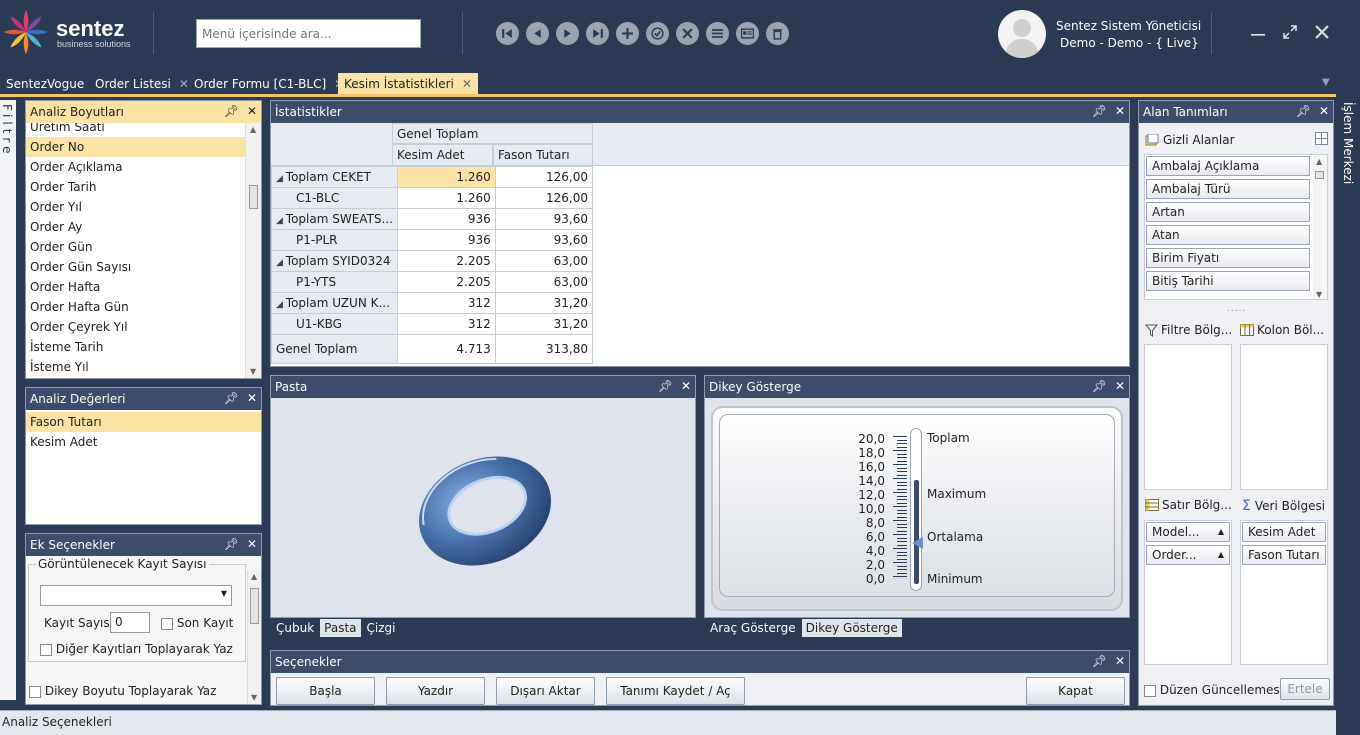 The width and height of the screenshot is (1360, 735). I want to click on tabs-dropdown-icon: ▼, so click(1326, 82).